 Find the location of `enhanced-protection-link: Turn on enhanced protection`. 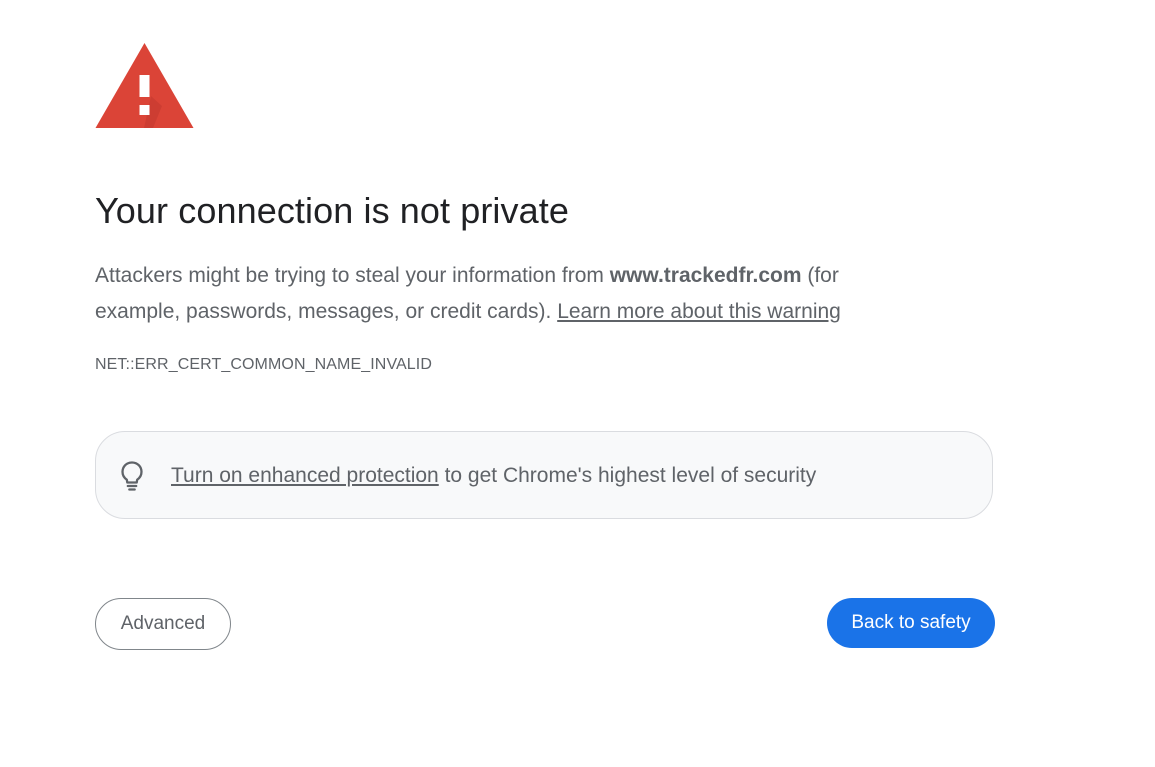

enhanced-protection-link: Turn on enhanced protection is located at coordinates (305, 475).